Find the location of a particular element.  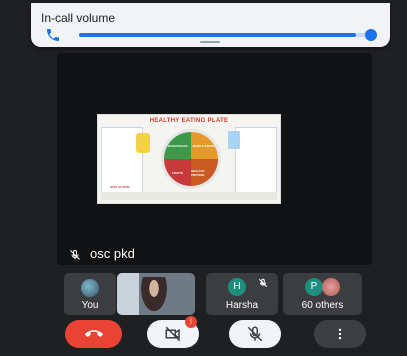

avatar: P is located at coordinates (314, 287).